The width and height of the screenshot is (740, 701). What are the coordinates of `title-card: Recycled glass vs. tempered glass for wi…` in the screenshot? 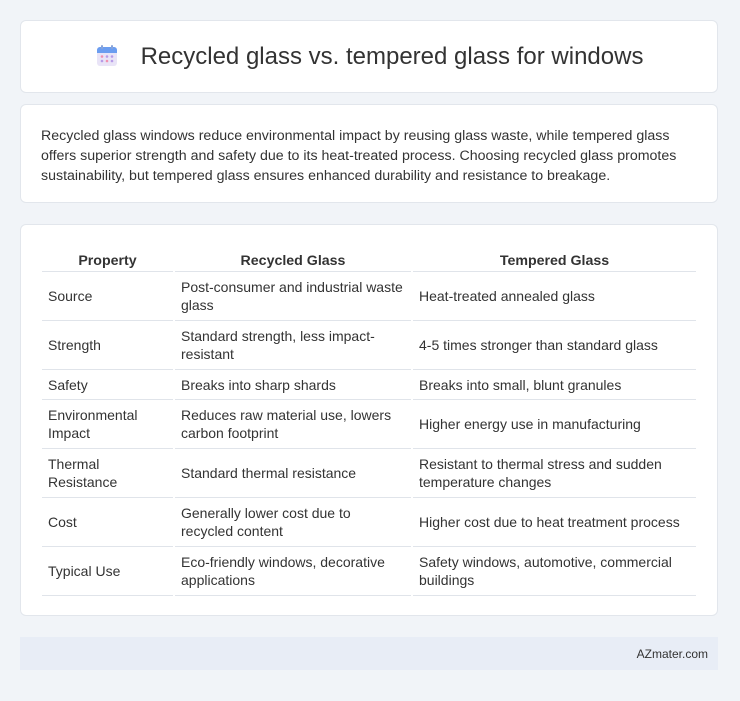 It's located at (369, 56).